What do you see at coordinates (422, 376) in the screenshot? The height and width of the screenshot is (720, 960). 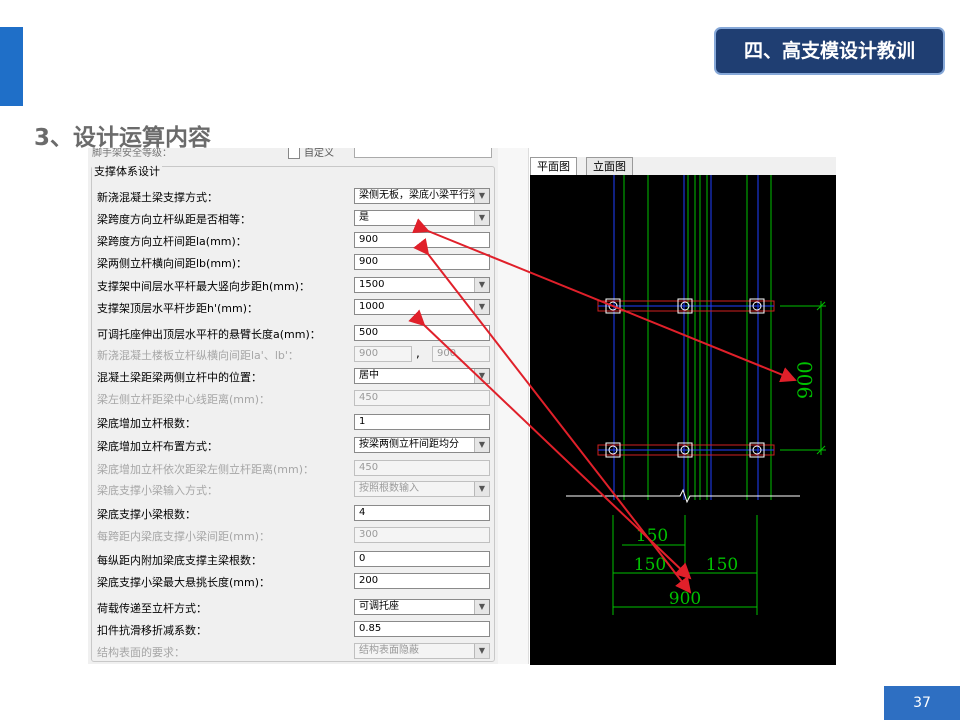 I see `parameter-select: 居中 ▼` at bounding box center [422, 376].